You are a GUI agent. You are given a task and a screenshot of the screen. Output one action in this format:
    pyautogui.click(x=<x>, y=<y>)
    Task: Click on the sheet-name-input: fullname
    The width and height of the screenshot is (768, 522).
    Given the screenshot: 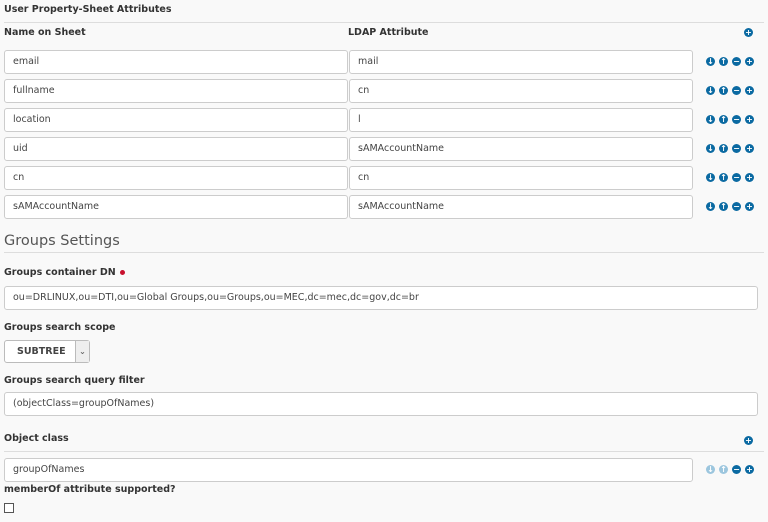 What is the action you would take?
    pyautogui.click(x=176, y=91)
    